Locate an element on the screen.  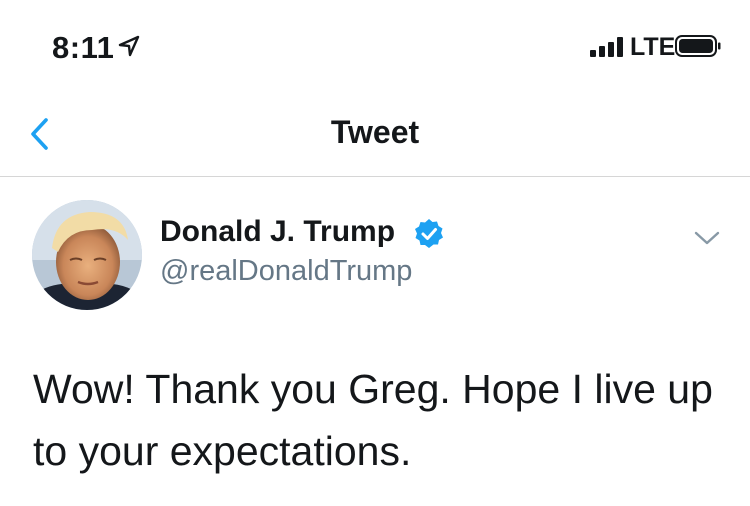
author-display-name: Donald J. Trump is located at coordinates (277, 232).